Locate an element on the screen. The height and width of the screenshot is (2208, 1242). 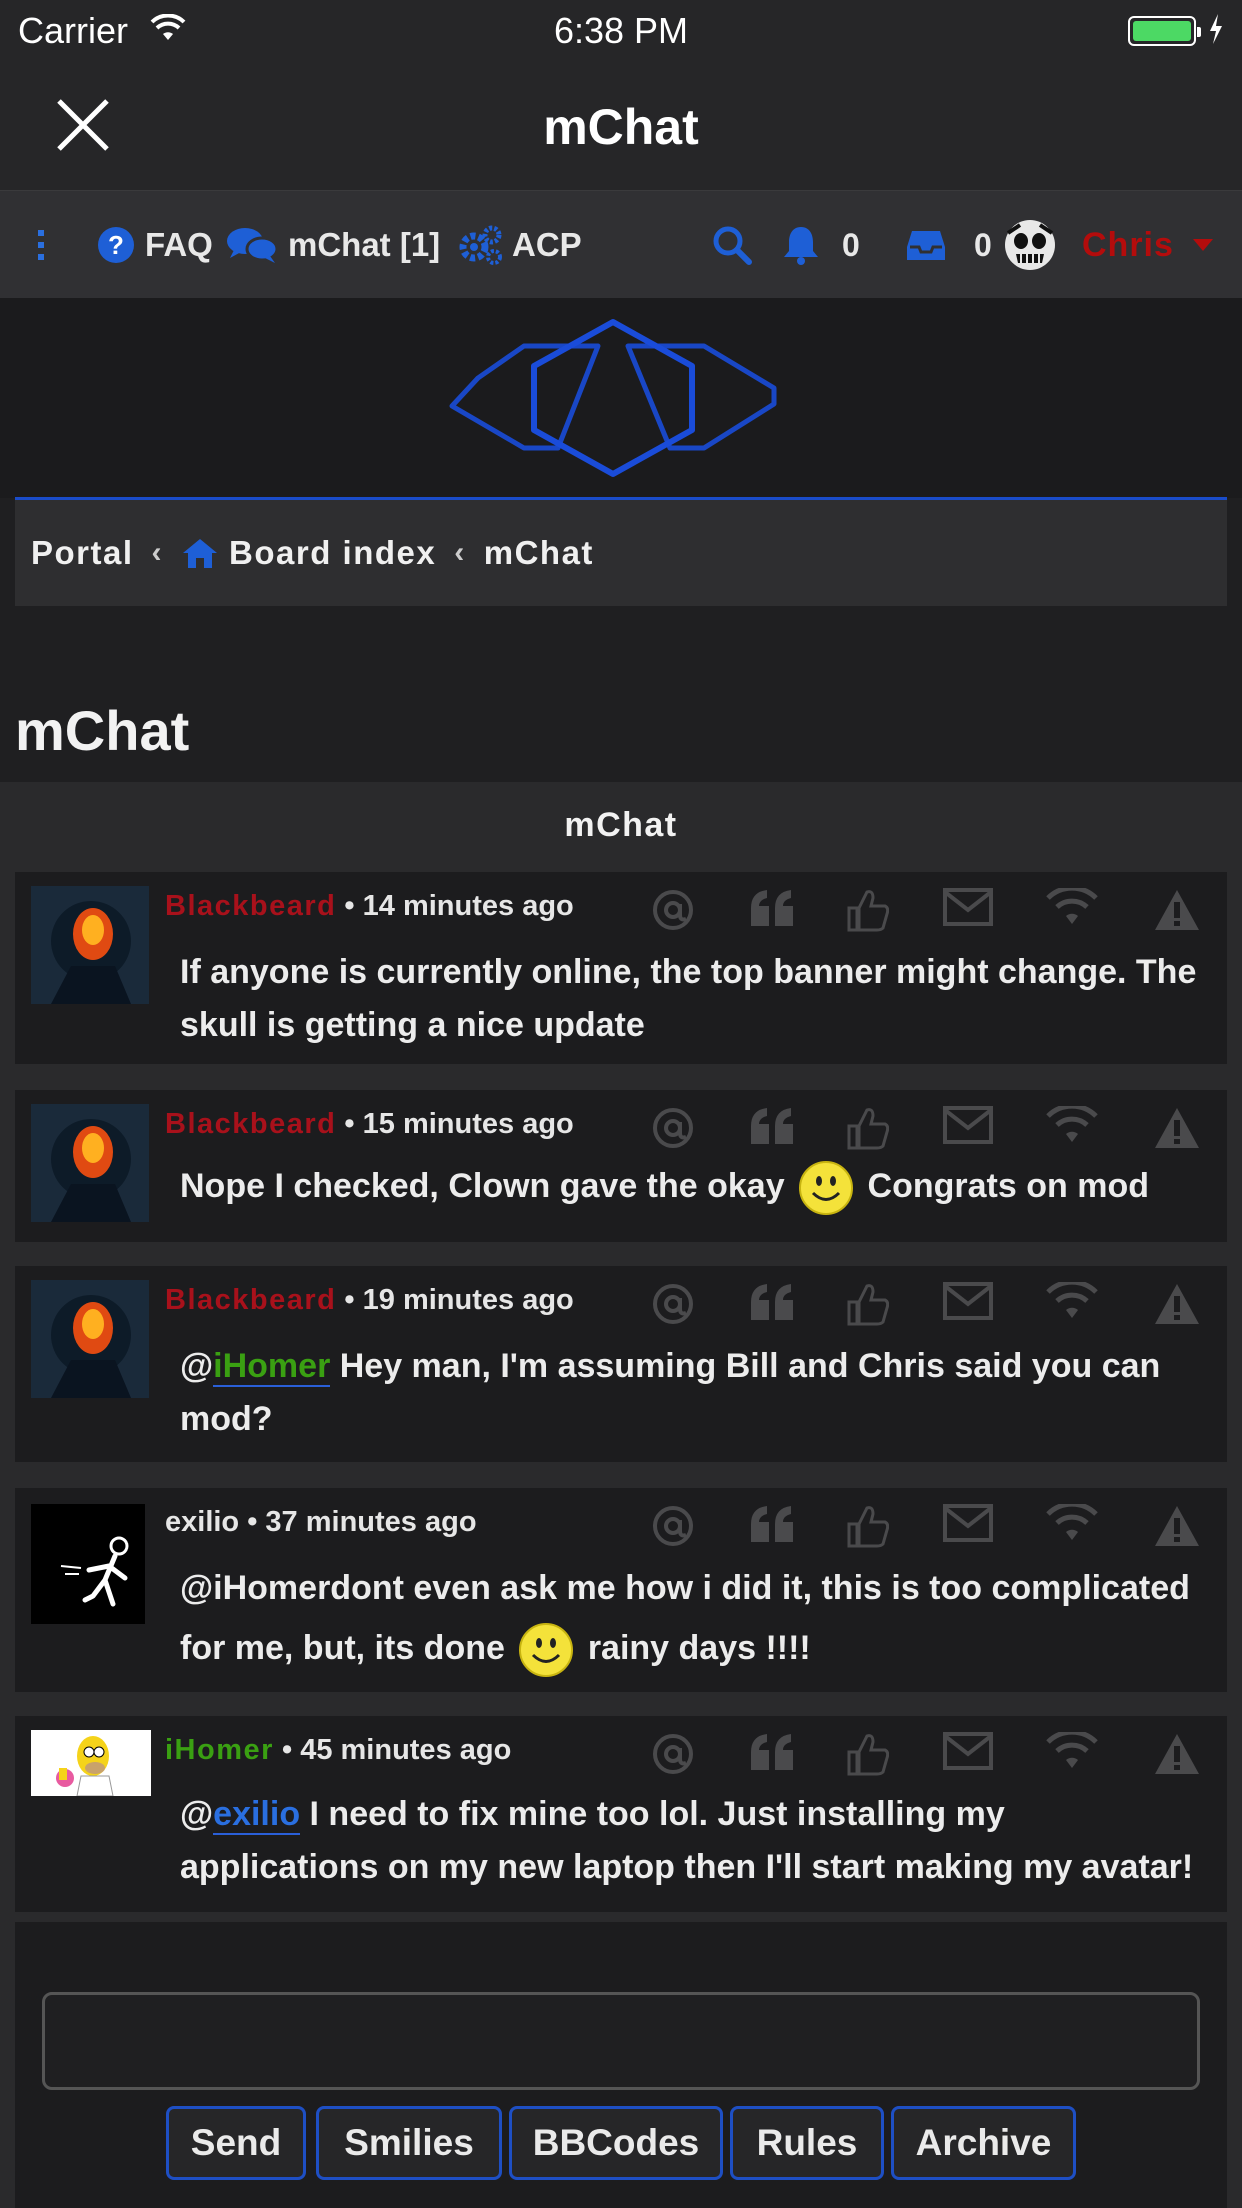
bbcodes-button: BBCodes is located at coordinates (616, 2143).